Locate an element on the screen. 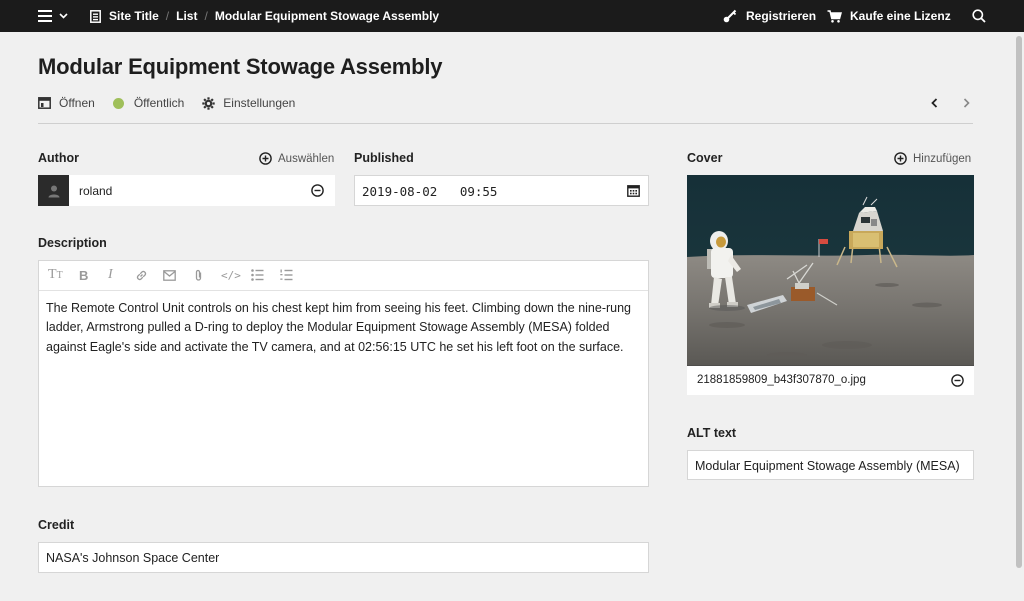 The height and width of the screenshot is (601, 1024). alt-text-label: ALT text is located at coordinates (712, 433).